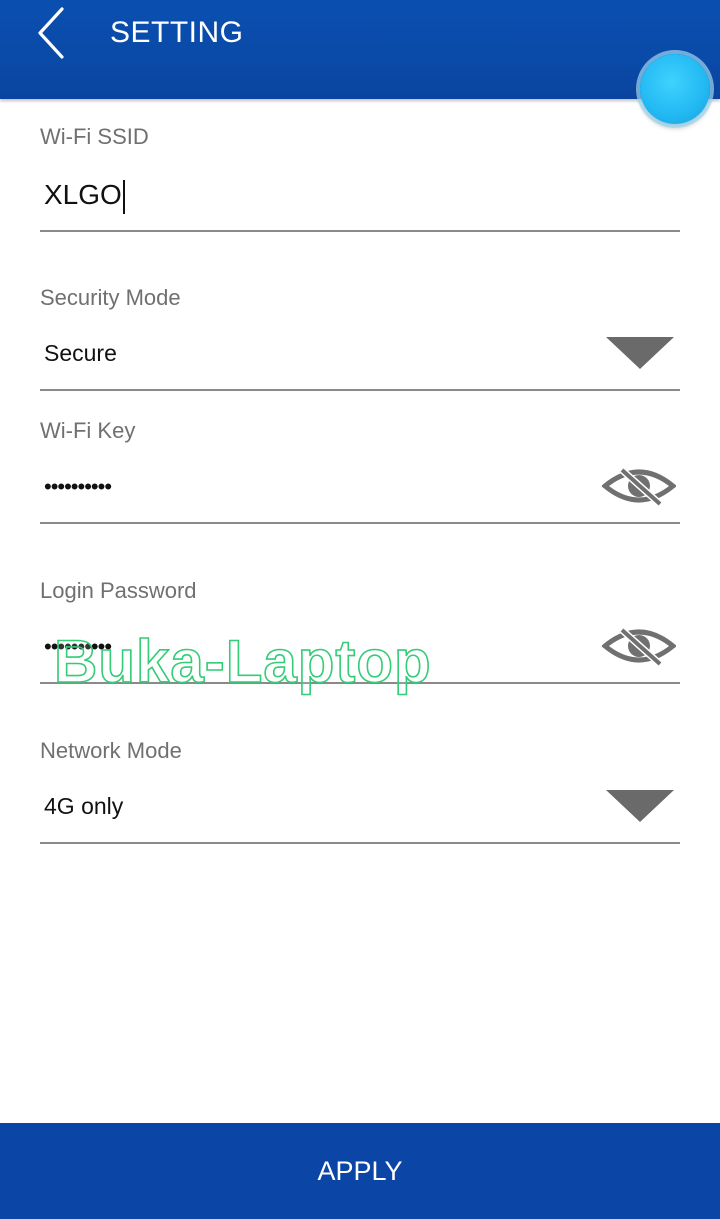 Image resolution: width=720 pixels, height=1219 pixels. I want to click on wifi-key-input: ••••••••••, so click(360, 490).